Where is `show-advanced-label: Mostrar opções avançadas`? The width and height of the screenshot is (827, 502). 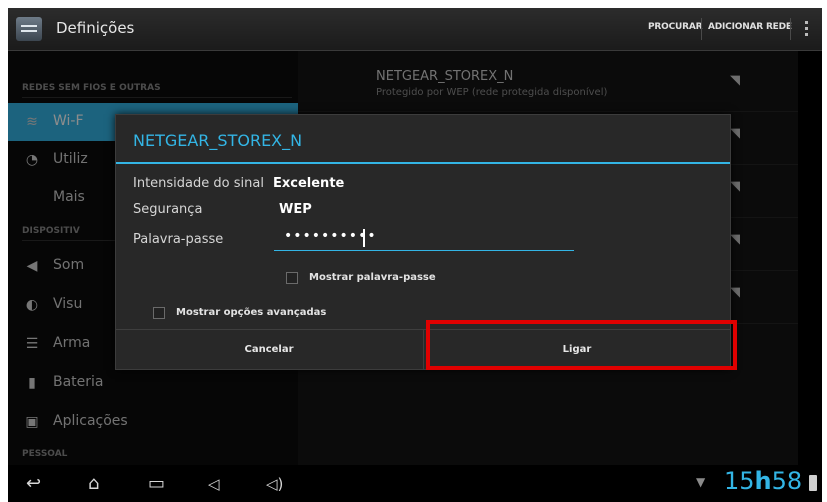
show-advanced-label: Mostrar opções avançadas is located at coordinates (251, 312).